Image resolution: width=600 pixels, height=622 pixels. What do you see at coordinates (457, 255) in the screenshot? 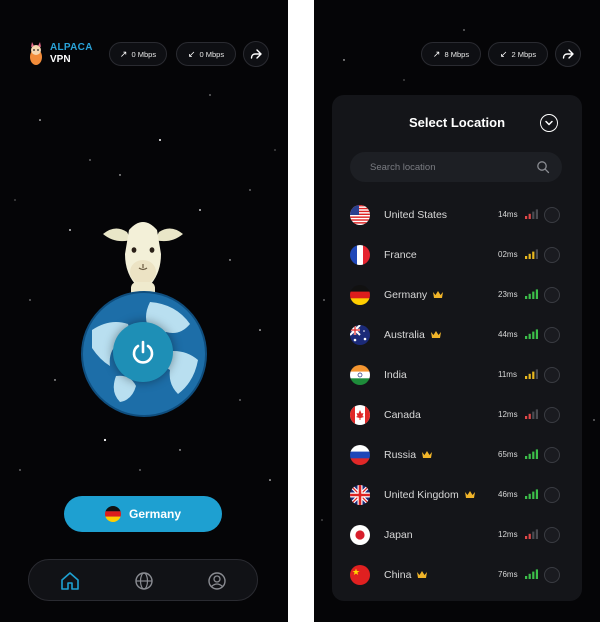
I see `location-row-fr: France 02ms` at bounding box center [457, 255].